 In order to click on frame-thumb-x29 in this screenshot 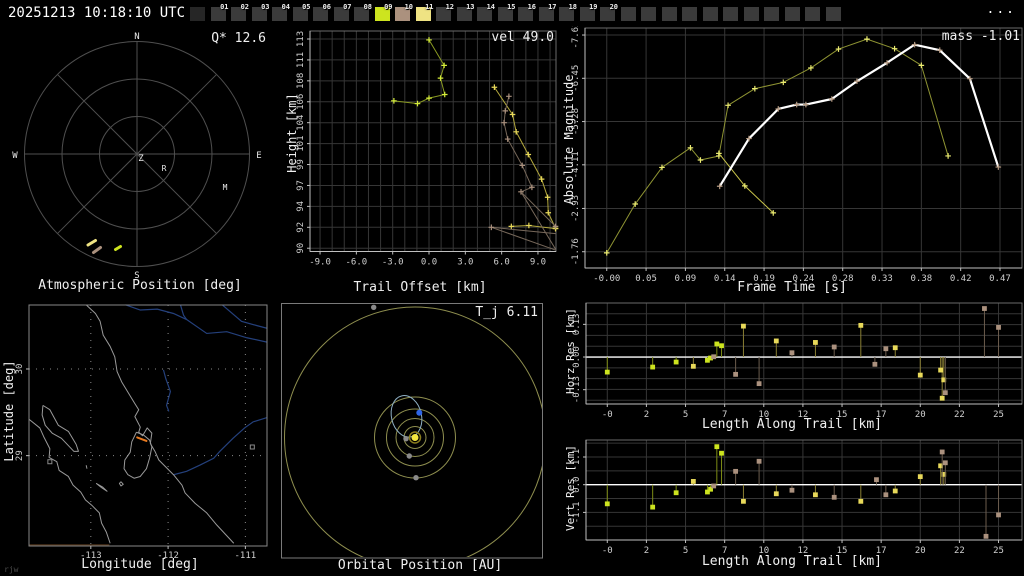, I will do `click(792, 14)`.